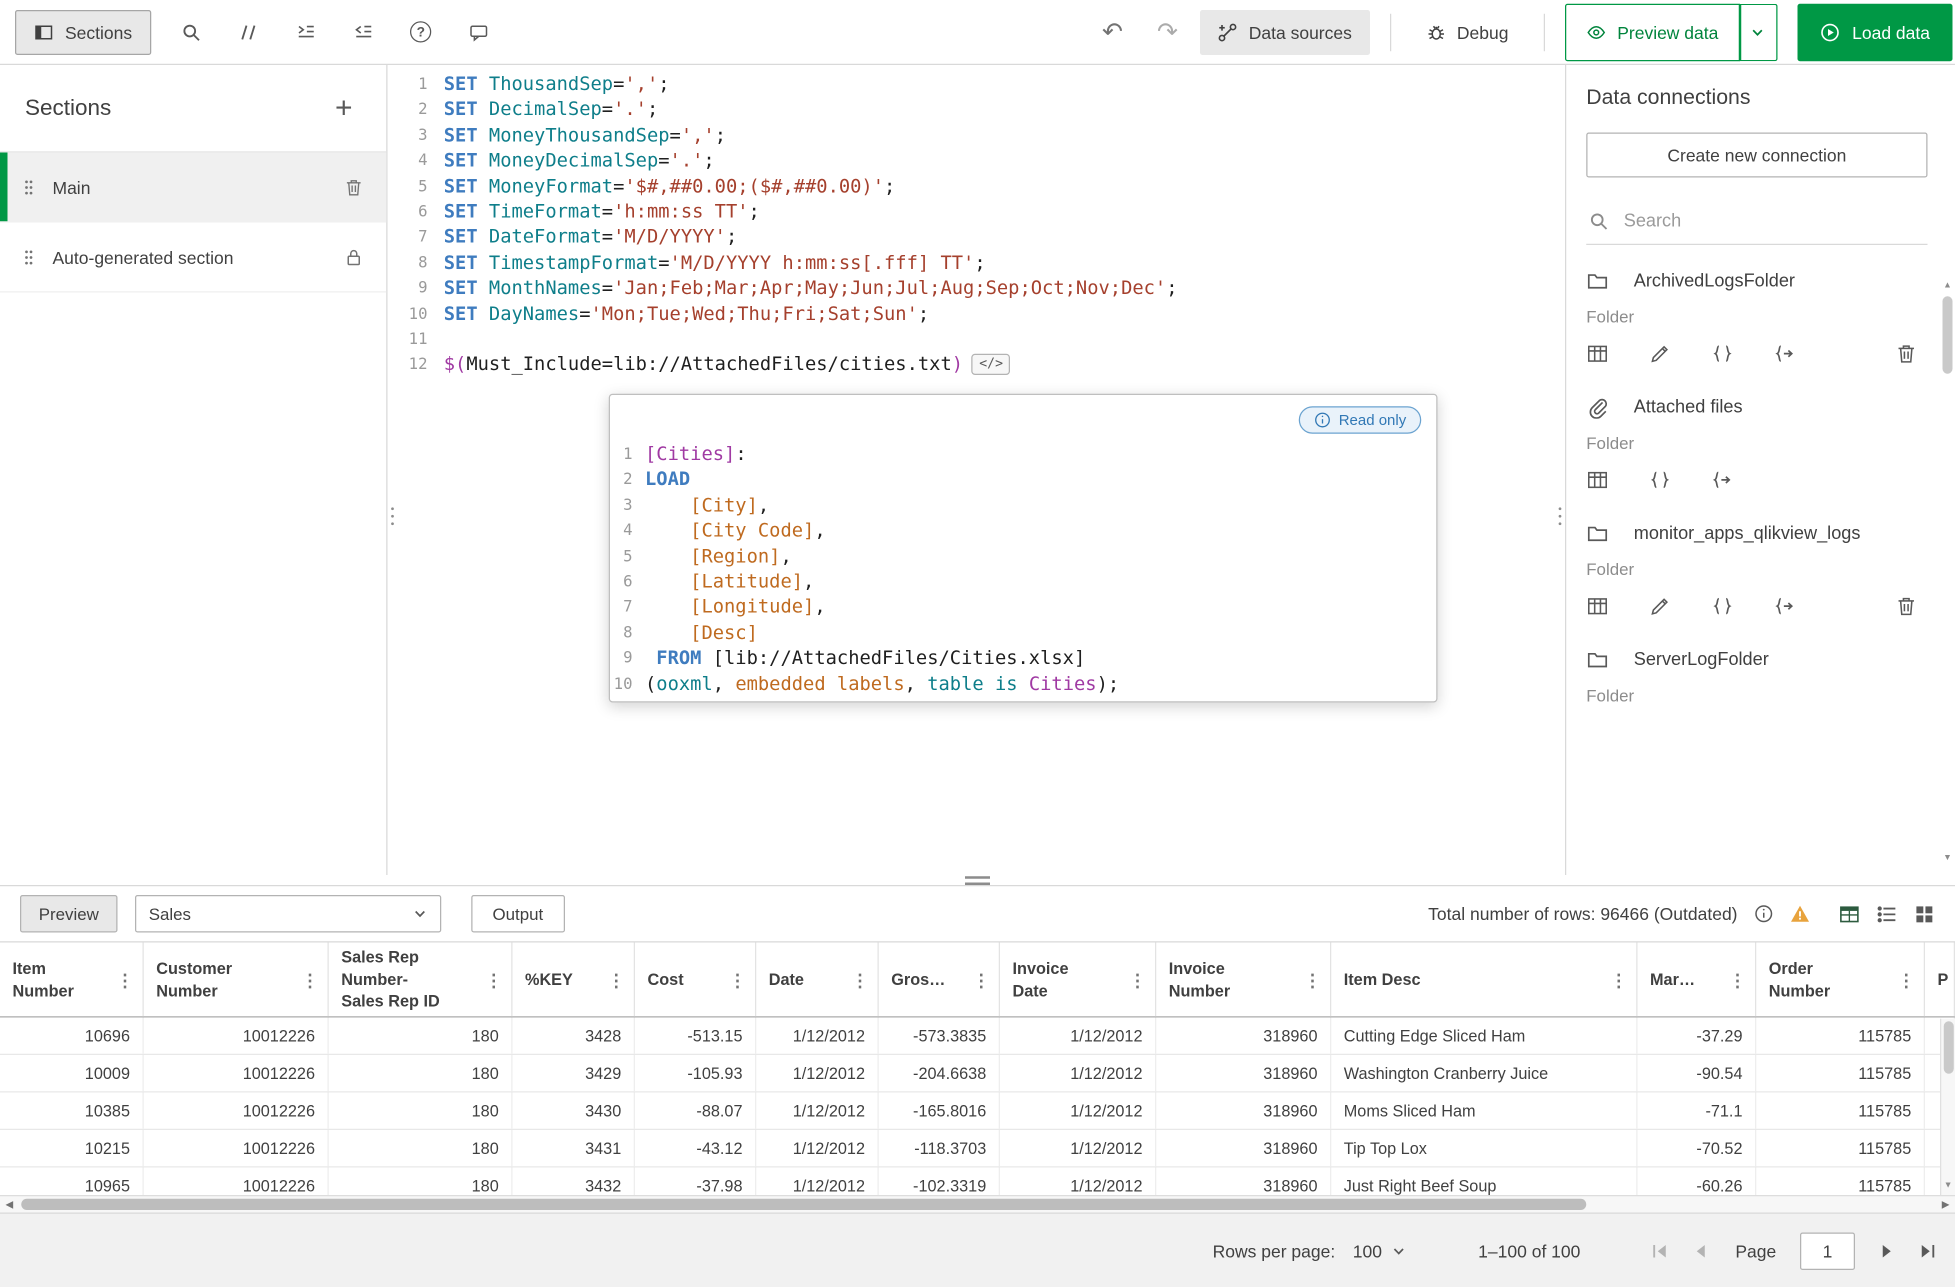  Describe the element at coordinates (1467, 31) in the screenshot. I see `debug-button: Debug` at that location.